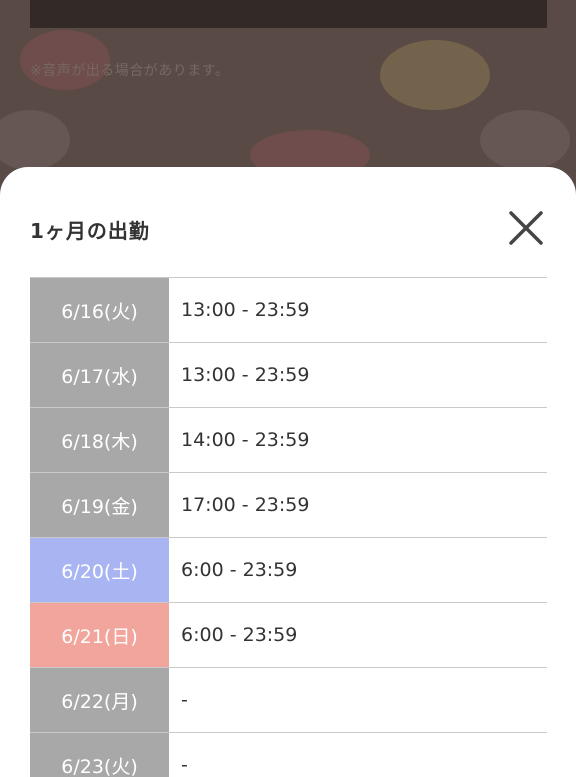 The height and width of the screenshot is (777, 576). Describe the element at coordinates (99, 570) in the screenshot. I see `date-cell: 6/20(土)` at that location.